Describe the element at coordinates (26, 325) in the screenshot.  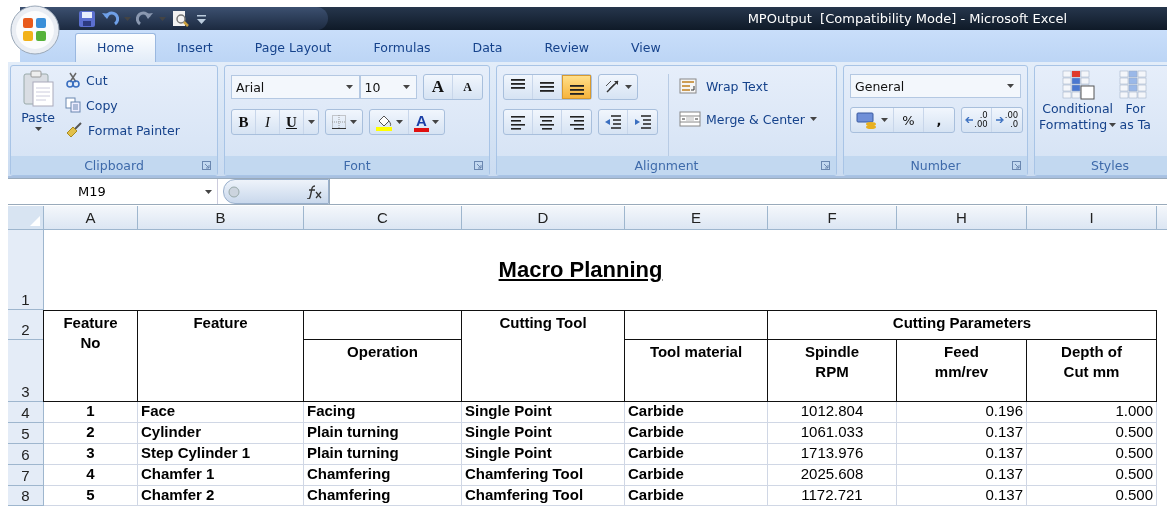
I see `row-header: 2` at that location.